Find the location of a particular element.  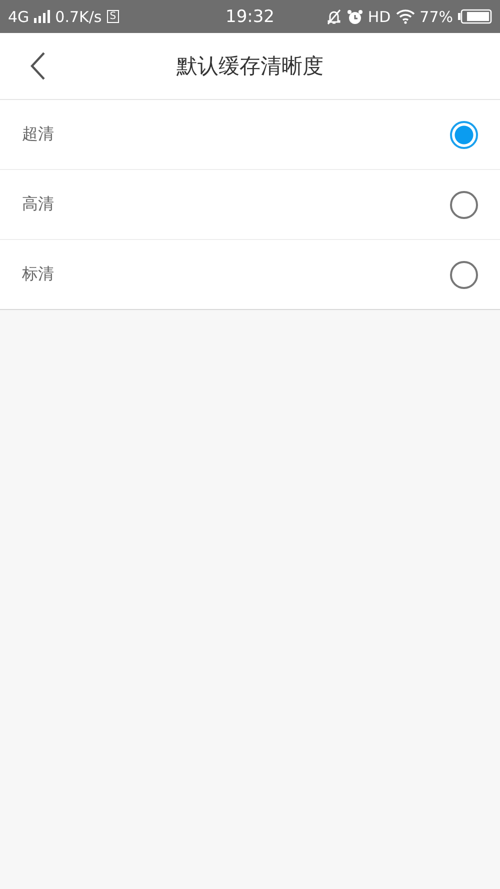

app-notification-icon: S is located at coordinates (113, 16).